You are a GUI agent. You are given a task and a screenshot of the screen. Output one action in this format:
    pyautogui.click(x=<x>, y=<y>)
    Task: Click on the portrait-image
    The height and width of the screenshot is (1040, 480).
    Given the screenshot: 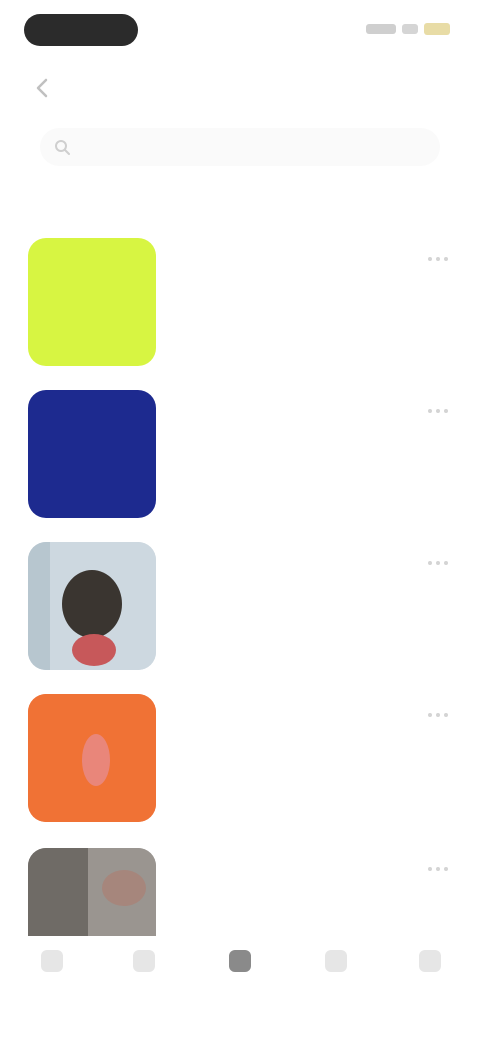 What is the action you would take?
    pyautogui.click(x=92, y=606)
    